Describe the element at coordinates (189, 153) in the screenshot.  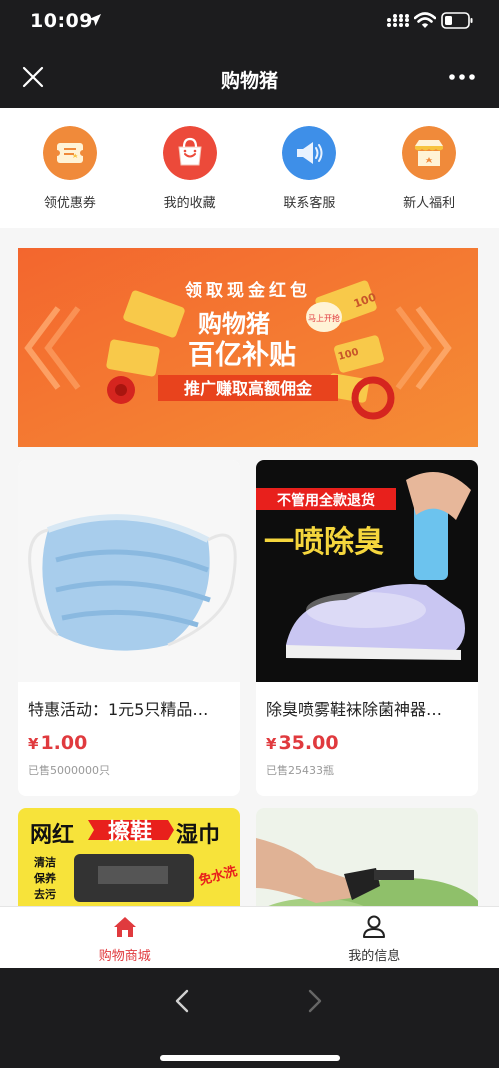
I see `favorites-bag-icon` at that location.